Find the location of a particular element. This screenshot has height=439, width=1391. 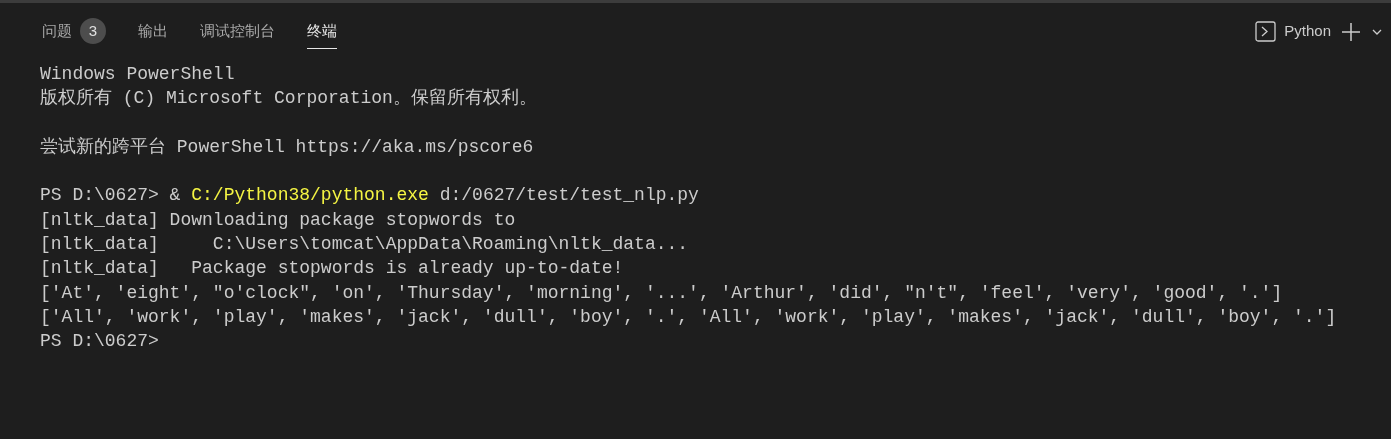

terminal-line: PS D:\0627> & C:/Python38/python.exe d:/0627/test/test_nlp.py is located at coordinates (370, 196).